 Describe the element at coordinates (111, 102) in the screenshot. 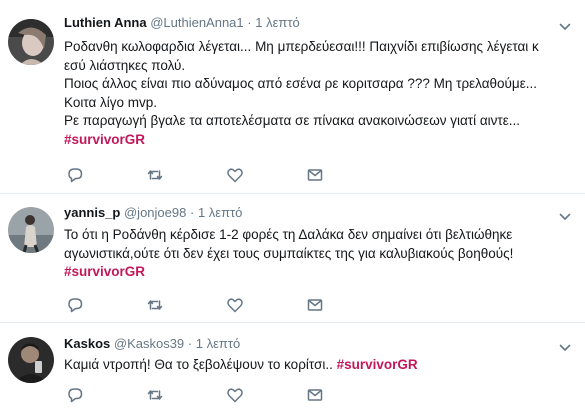

I see `text-line: Κοιτα λίγο mvp.` at that location.